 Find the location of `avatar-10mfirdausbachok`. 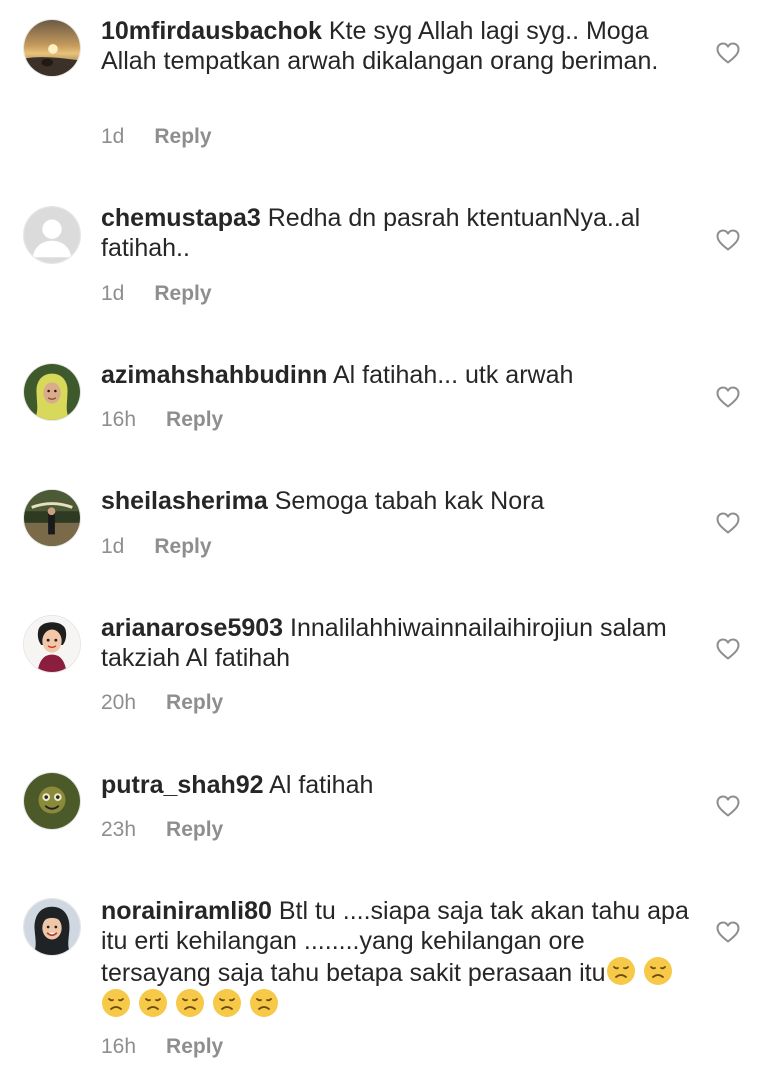

avatar-10mfirdausbachok is located at coordinates (52, 48).